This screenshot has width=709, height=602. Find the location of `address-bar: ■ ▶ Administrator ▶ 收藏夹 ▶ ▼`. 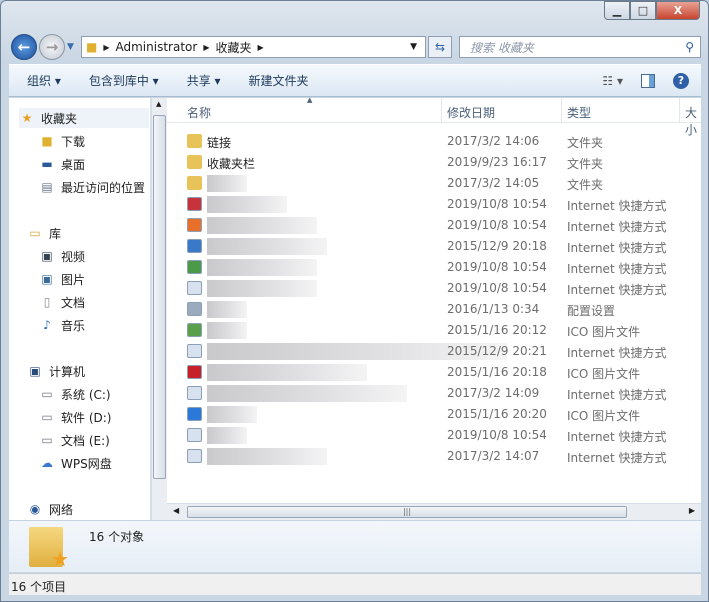

address-bar: ■ ▶ Administrator ▶ 收藏夹 ▶ ▼ is located at coordinates (253, 47).